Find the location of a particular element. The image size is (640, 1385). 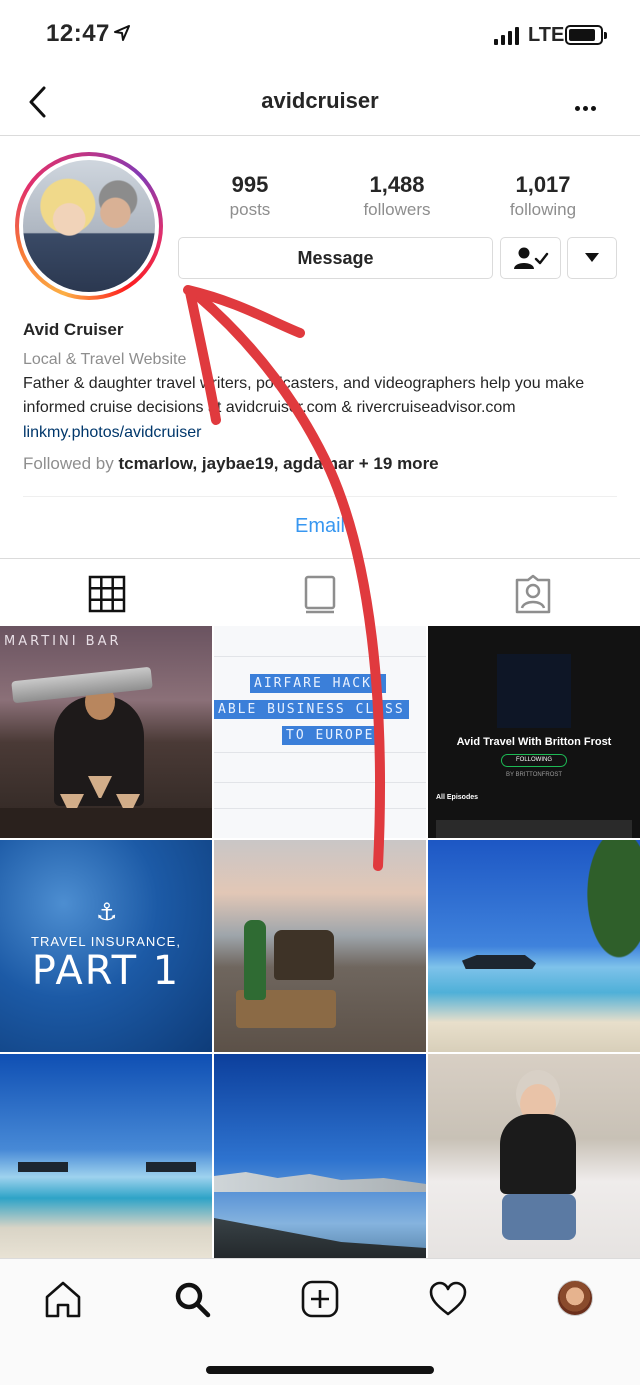

post-thumbnail: MARTINI BAR is located at coordinates (106, 732).